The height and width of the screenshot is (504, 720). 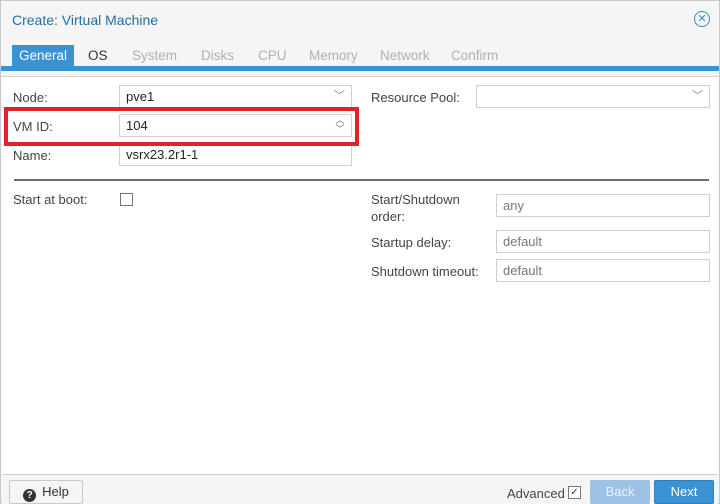 I want to click on section-divider, so click(x=361, y=180).